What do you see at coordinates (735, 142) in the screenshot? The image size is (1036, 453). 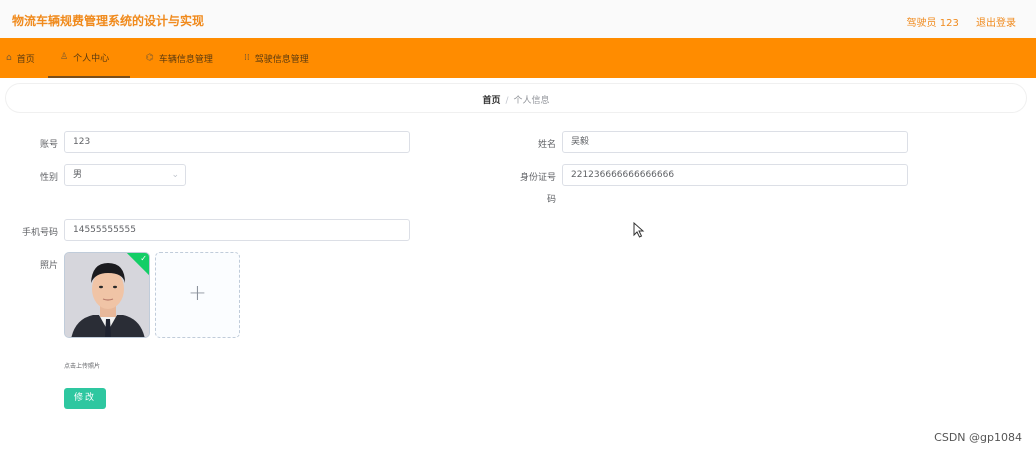 I see `name-input: 吴毅` at bounding box center [735, 142].